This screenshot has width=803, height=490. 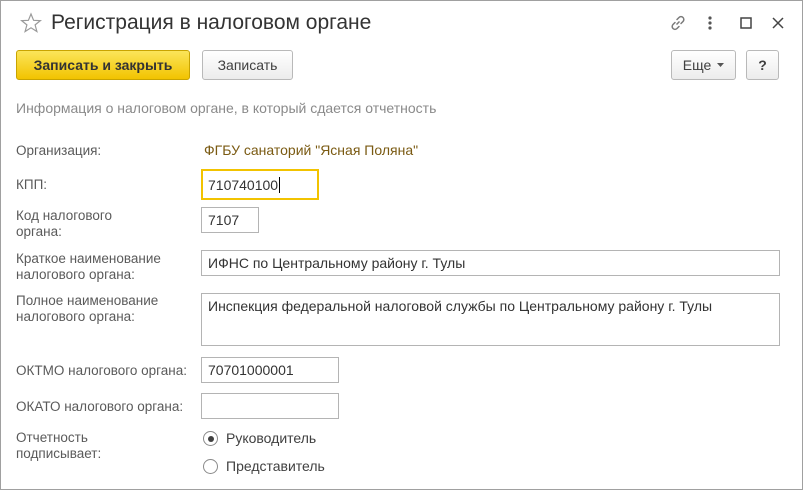 I want to click on link-icon, so click(x=678, y=23).